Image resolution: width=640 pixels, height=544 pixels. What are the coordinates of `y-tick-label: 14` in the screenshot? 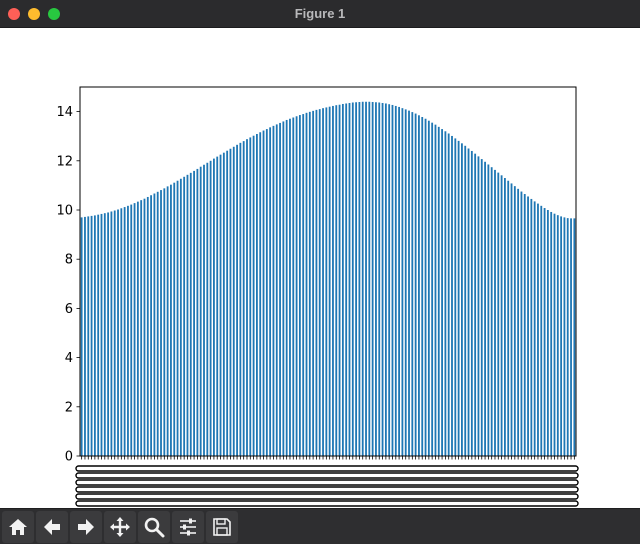 It's located at (64, 112).